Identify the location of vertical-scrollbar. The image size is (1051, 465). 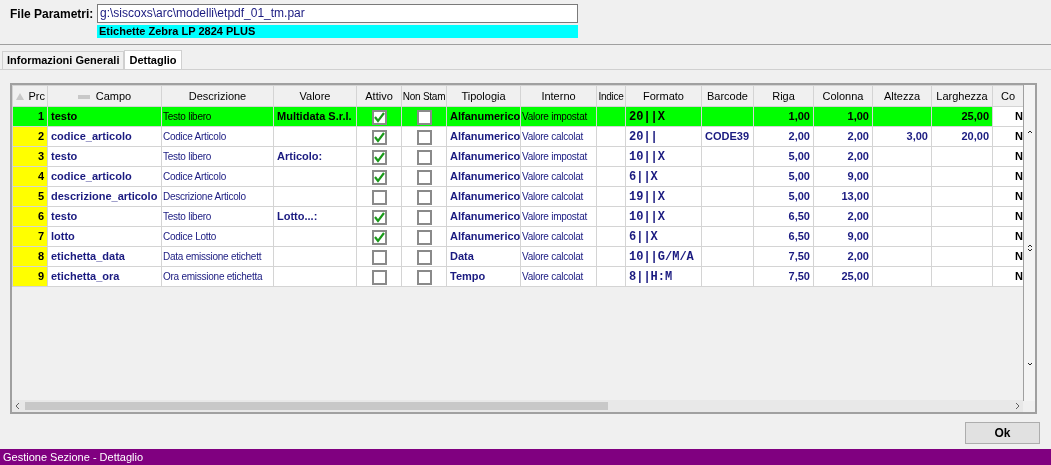
(1029, 243).